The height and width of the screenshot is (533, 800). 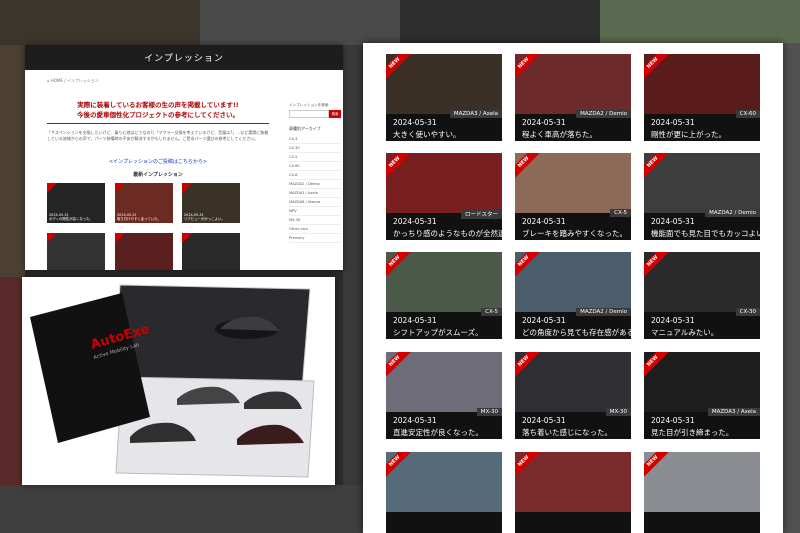 I want to click on archive-item: MX-30, so click(x=315, y=220).